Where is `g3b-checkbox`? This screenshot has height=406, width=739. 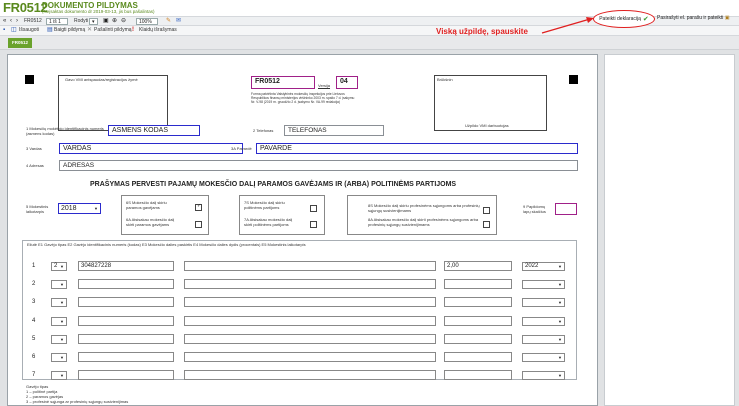
g3b-checkbox is located at coordinates (486, 224).